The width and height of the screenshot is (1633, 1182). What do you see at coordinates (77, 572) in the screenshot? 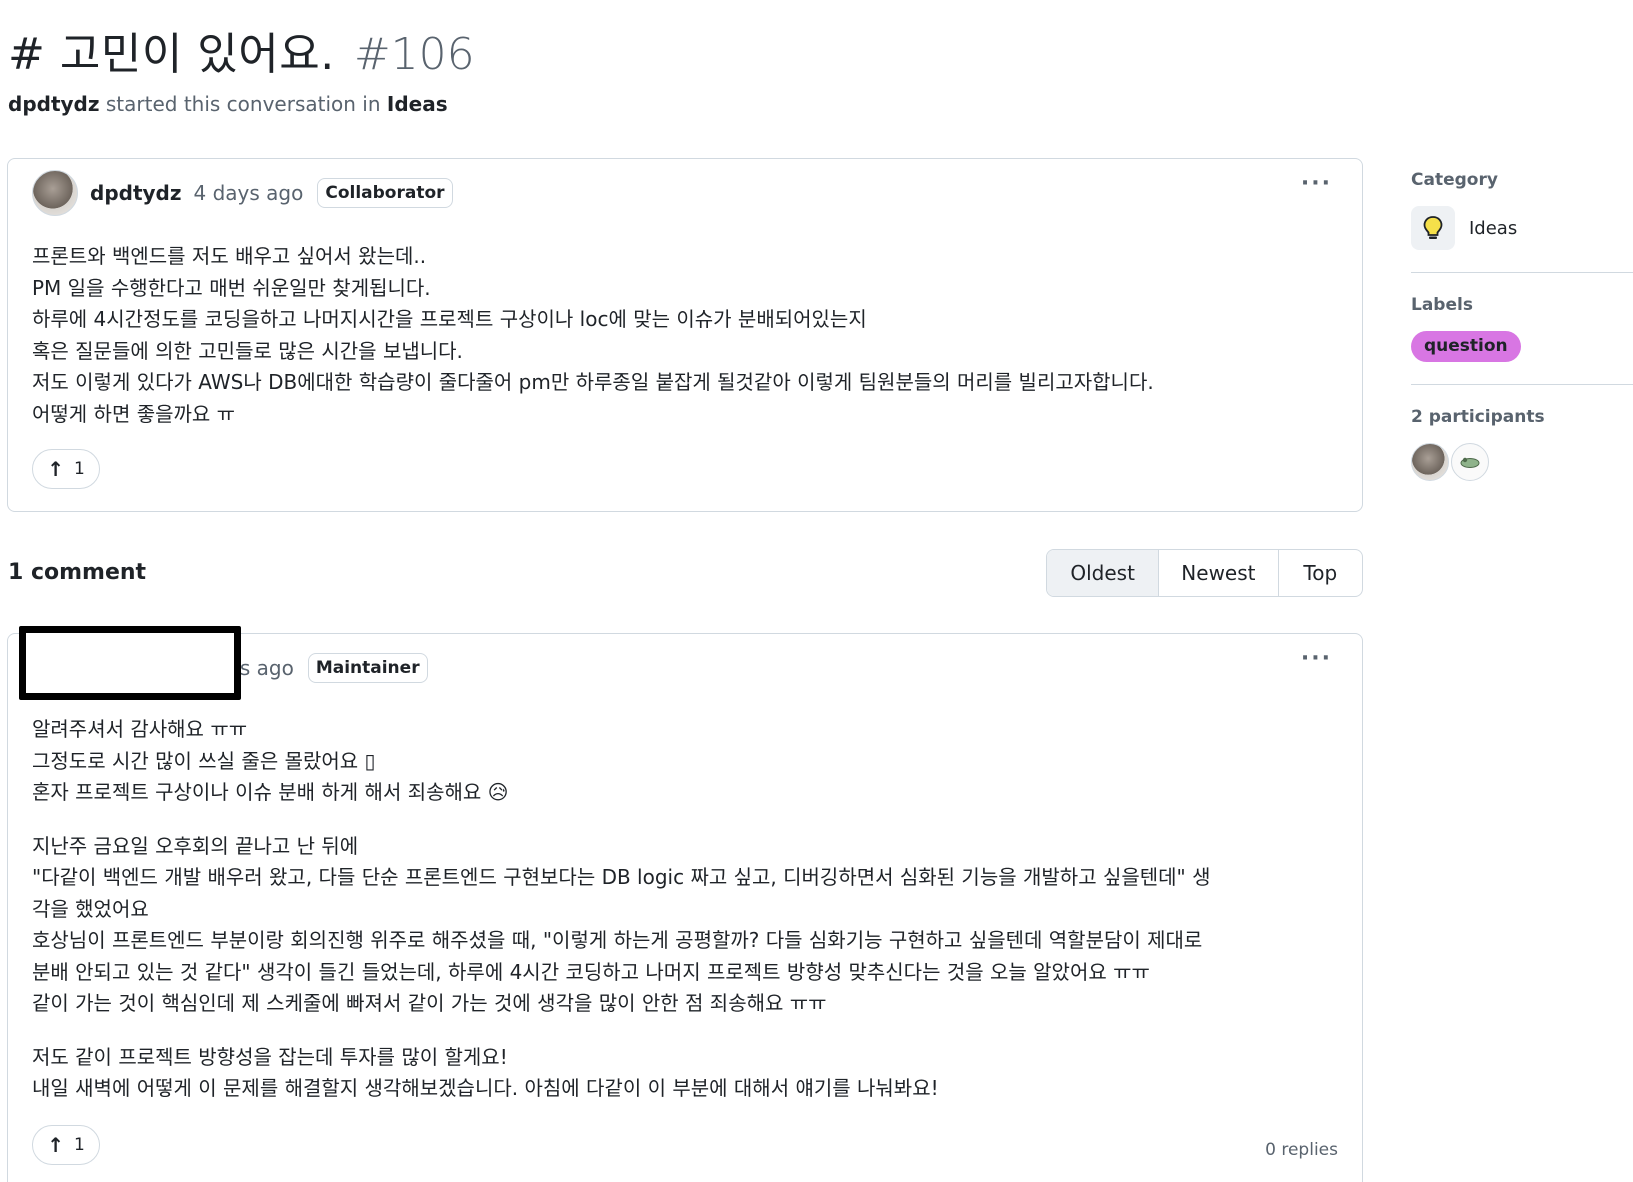
I see `comment-count: 1 comment` at bounding box center [77, 572].